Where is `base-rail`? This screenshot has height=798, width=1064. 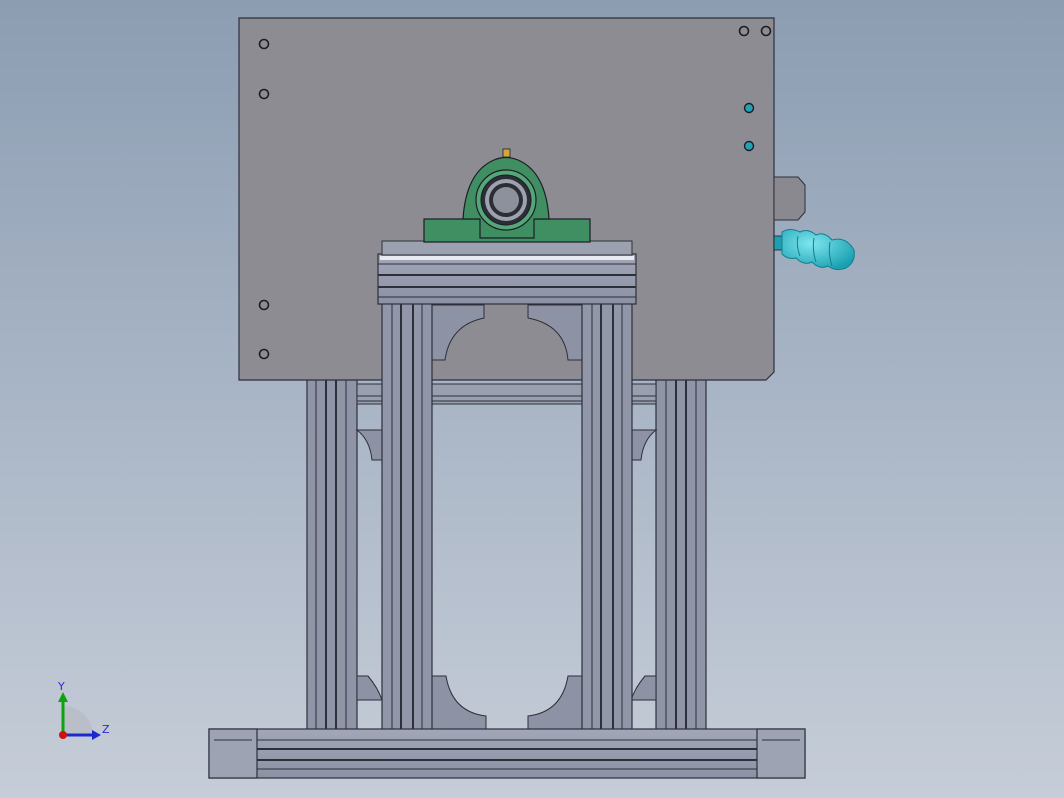 base-rail is located at coordinates (507, 753).